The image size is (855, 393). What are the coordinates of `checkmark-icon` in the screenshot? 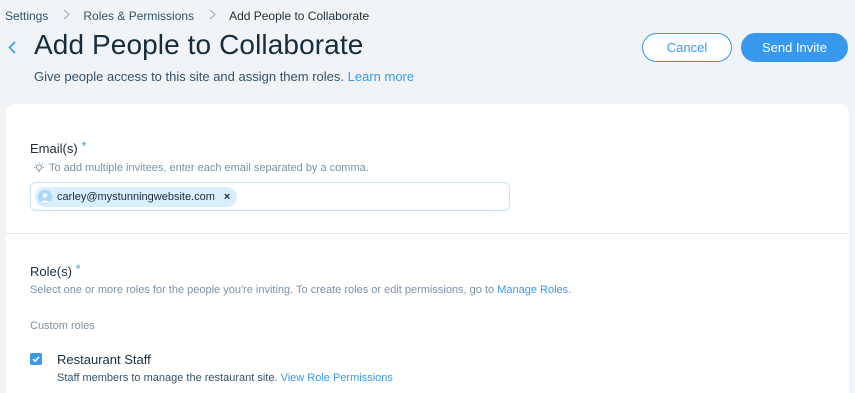 It's located at (36, 359).